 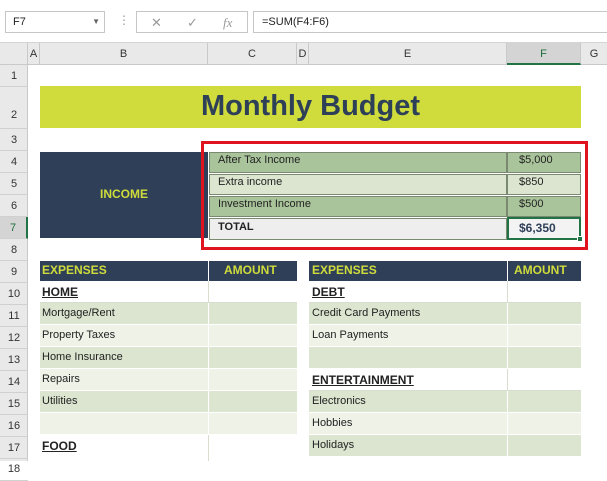 What do you see at coordinates (594, 54) in the screenshot?
I see `column-header-g: G` at bounding box center [594, 54].